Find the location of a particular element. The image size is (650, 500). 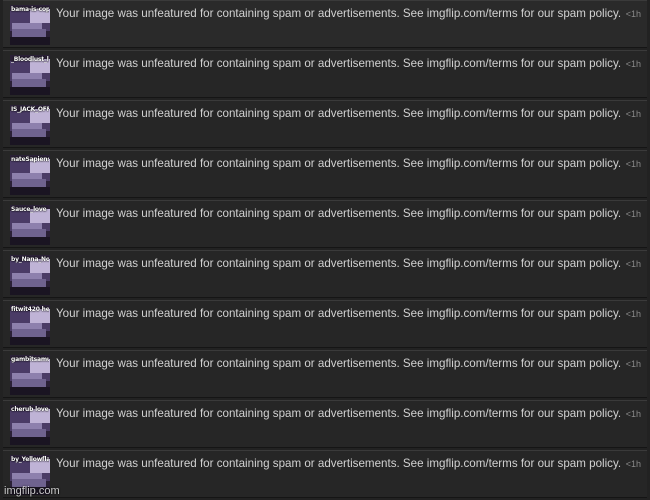

thumbnail-username: _Bloodlust_lov is located at coordinates (30, 59).